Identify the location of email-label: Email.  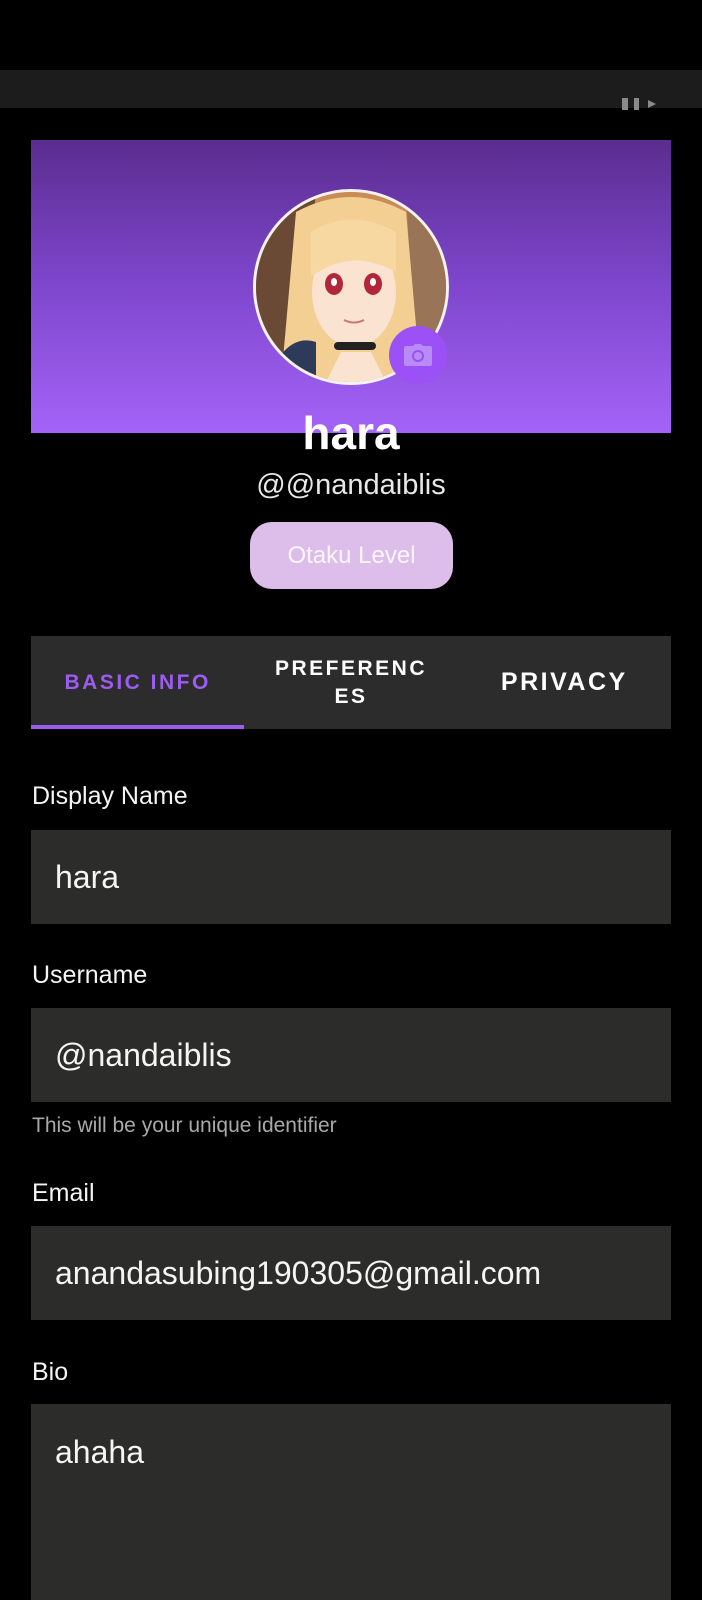
(63, 1193).